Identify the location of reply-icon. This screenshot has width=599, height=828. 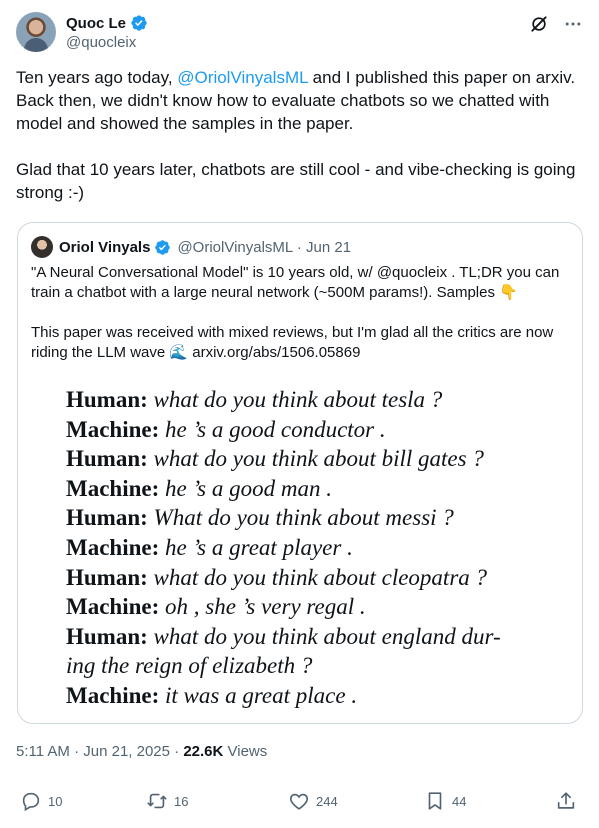
(31, 802).